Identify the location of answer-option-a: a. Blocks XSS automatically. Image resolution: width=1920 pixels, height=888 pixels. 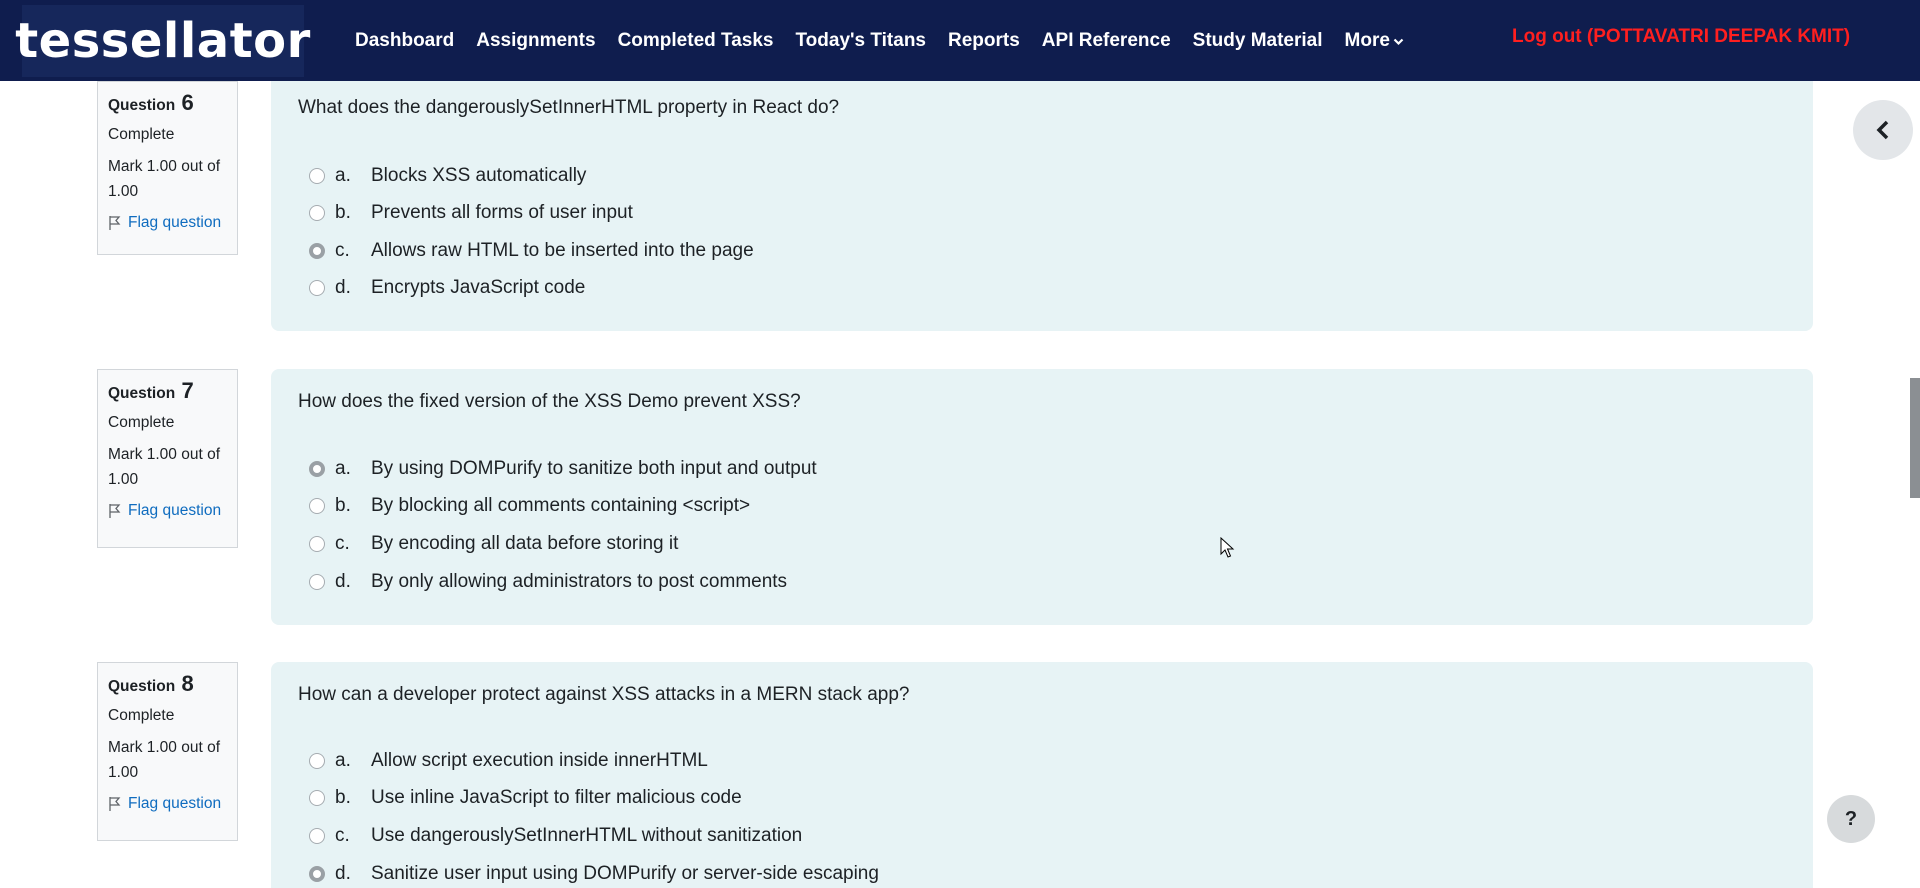
(447, 176).